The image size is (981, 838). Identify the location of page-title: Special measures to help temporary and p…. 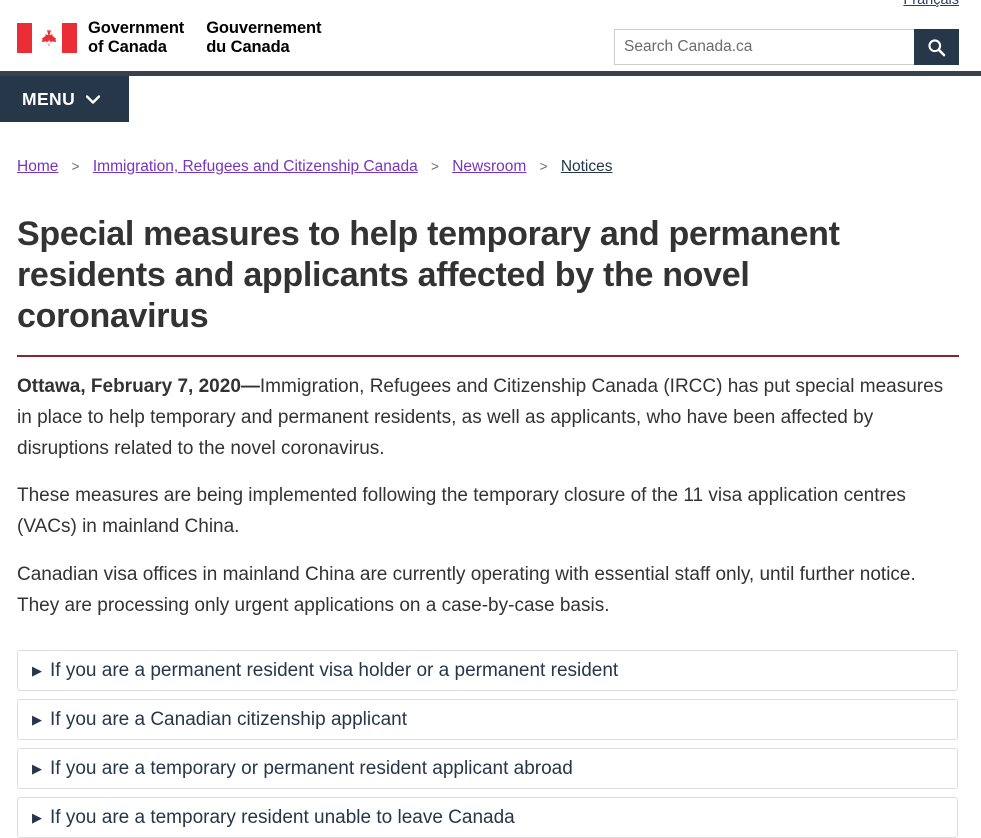
(428, 274).